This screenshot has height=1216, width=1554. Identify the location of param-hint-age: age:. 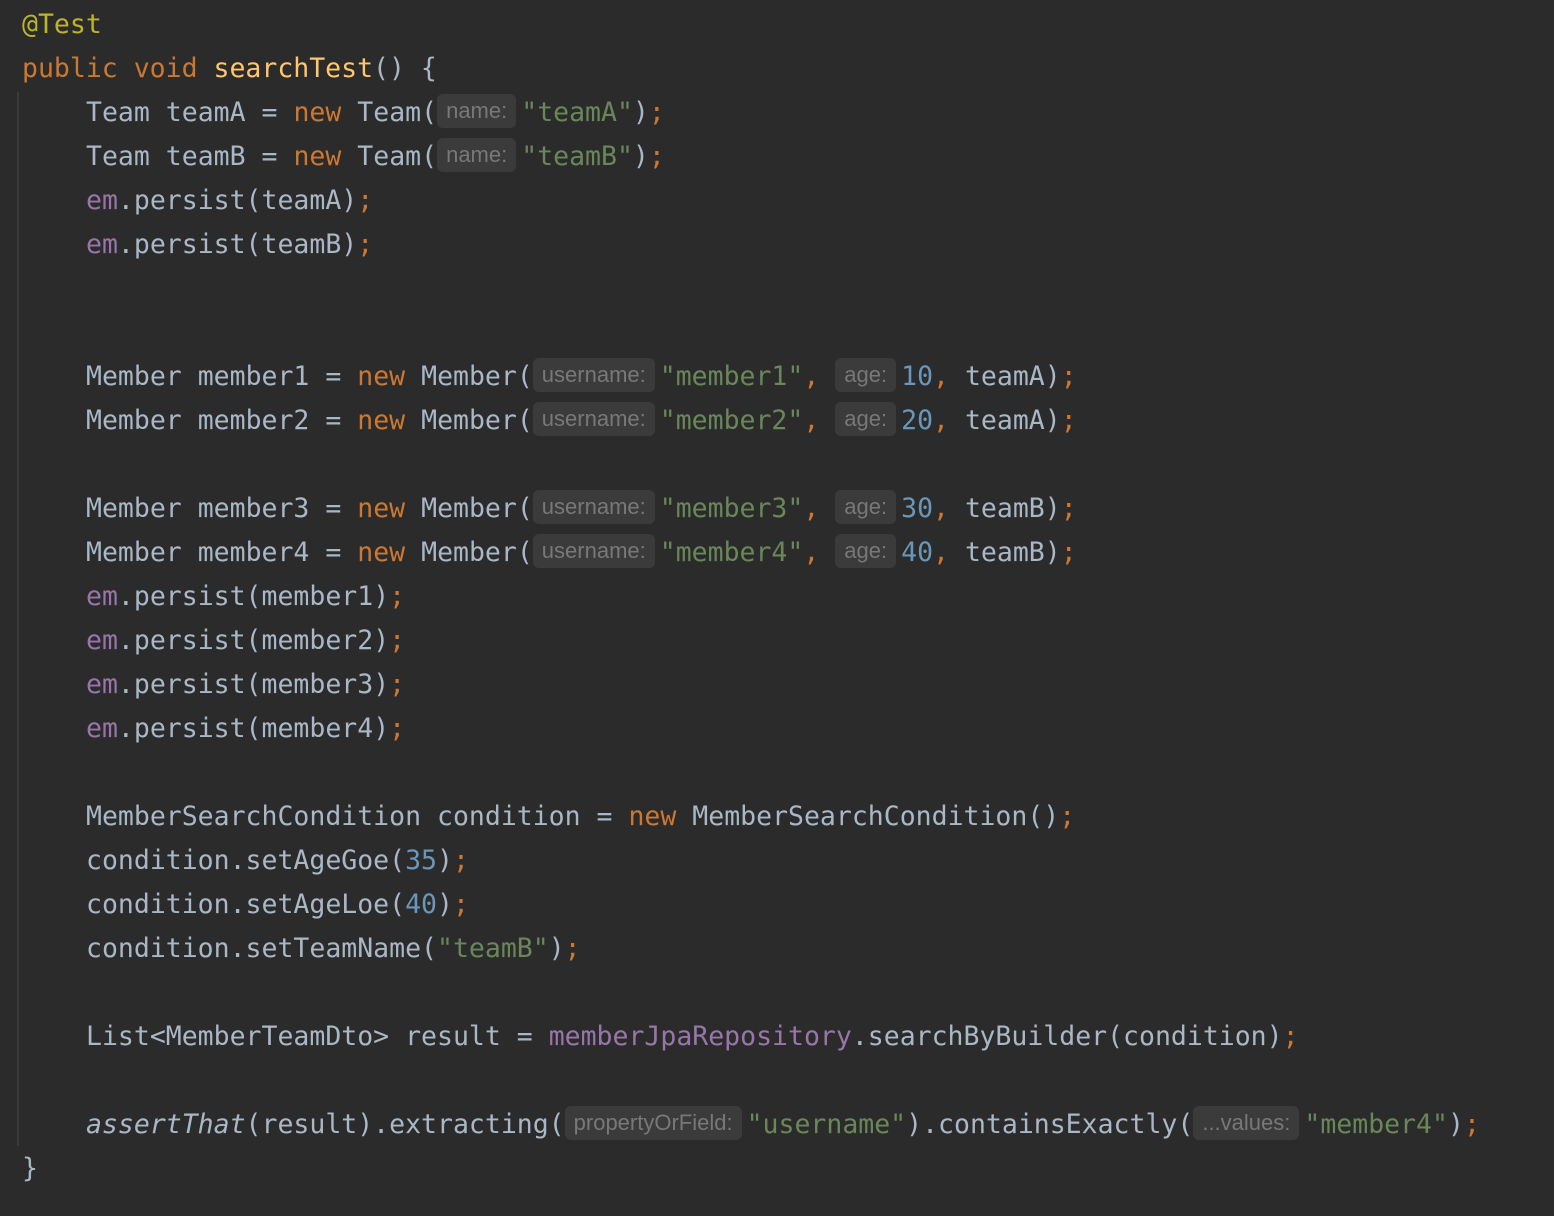
(866, 375).